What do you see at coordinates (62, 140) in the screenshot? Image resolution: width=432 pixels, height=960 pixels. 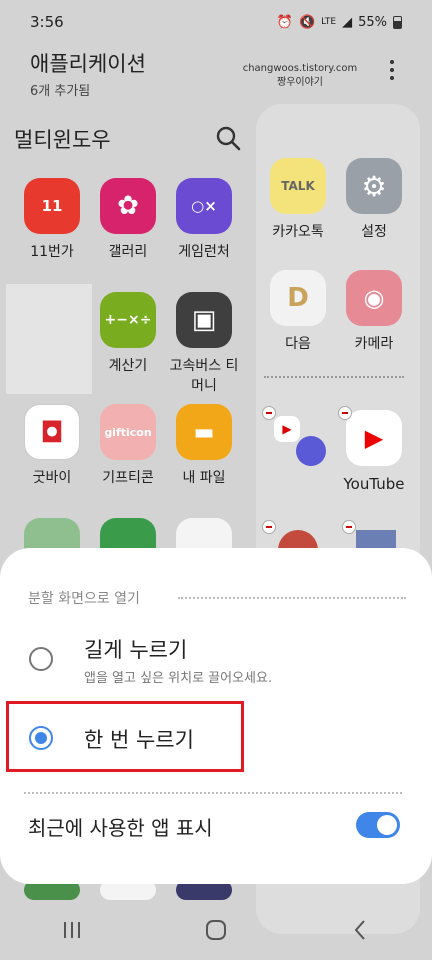 I see `multiwindow-title: 멀티윈도우` at bounding box center [62, 140].